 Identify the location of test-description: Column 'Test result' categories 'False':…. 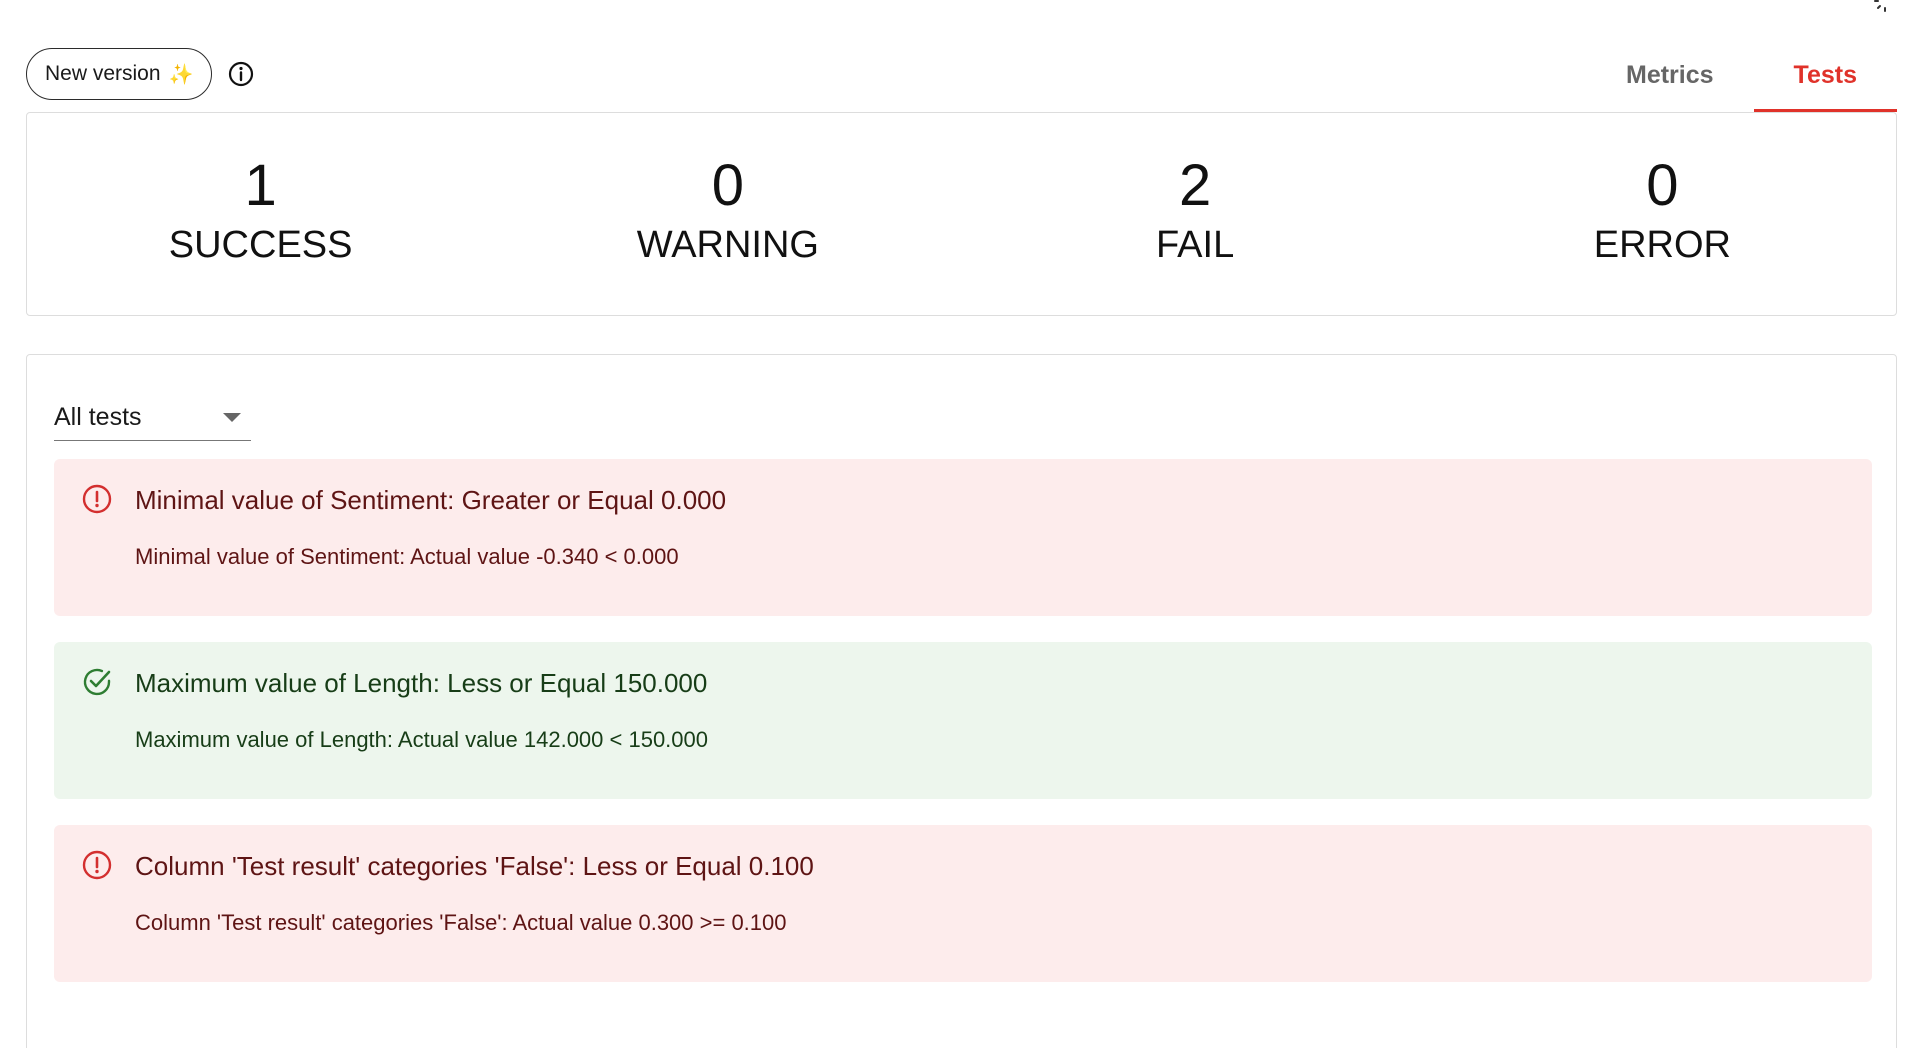
(461, 922).